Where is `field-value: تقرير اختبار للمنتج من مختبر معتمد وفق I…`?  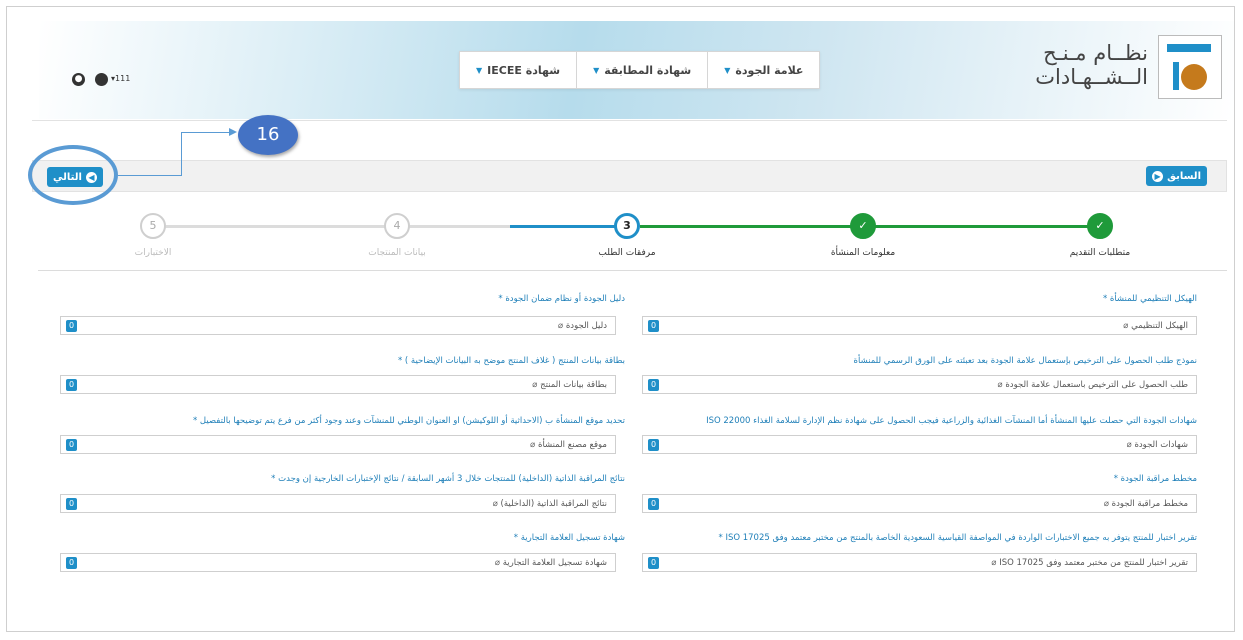 field-value: تقرير اختبار للمنتج من مختبر معتمد وفق I… is located at coordinates (1093, 563).